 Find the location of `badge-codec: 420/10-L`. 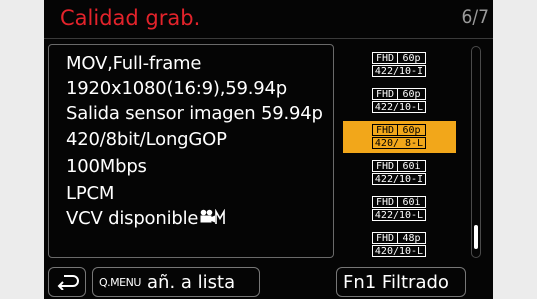

badge-codec: 420/10-L is located at coordinates (399, 251).